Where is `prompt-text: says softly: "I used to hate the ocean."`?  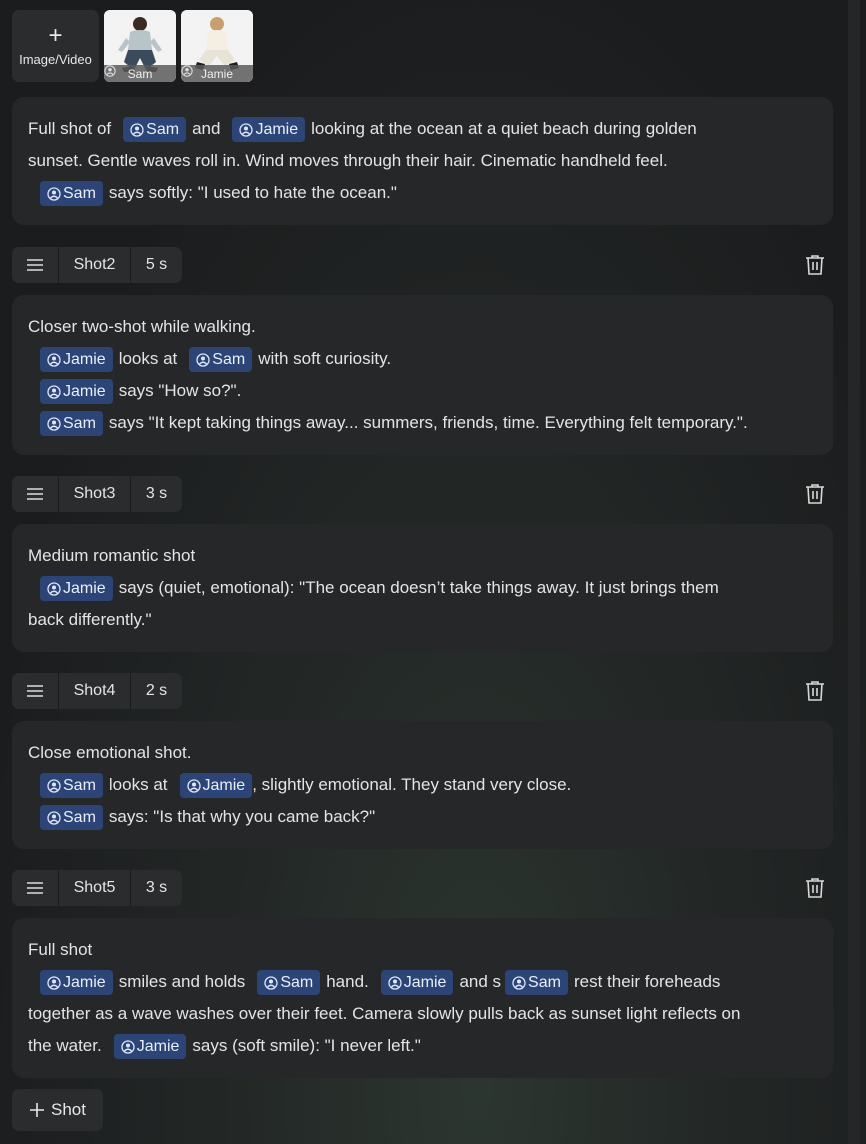
prompt-text: says softly: "I used to hate the ocean." is located at coordinates (252, 192).